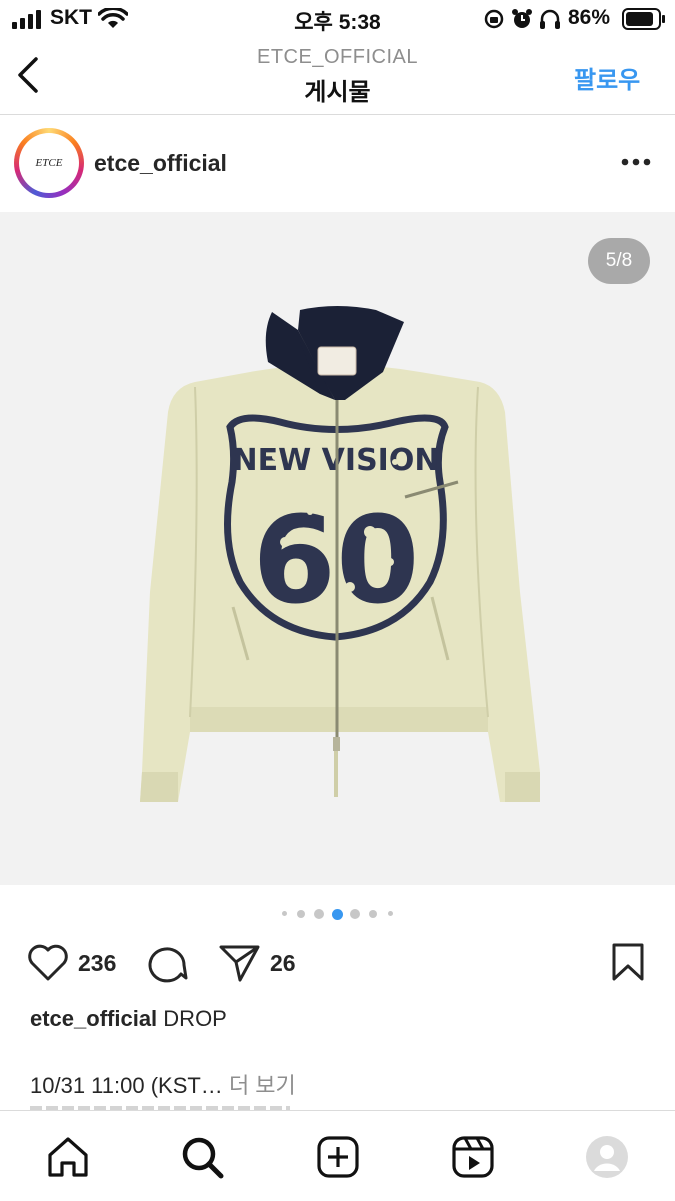  What do you see at coordinates (636, 162) in the screenshot?
I see `more-options-icon` at bounding box center [636, 162].